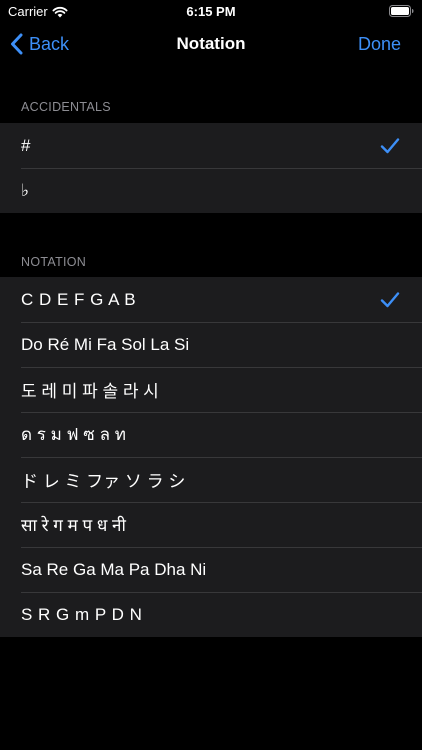 This screenshot has height=750, width=422. What do you see at coordinates (211, 524) in the screenshot?
I see `notation-option-devanagari: सा रे ग म प ध नी` at bounding box center [211, 524].